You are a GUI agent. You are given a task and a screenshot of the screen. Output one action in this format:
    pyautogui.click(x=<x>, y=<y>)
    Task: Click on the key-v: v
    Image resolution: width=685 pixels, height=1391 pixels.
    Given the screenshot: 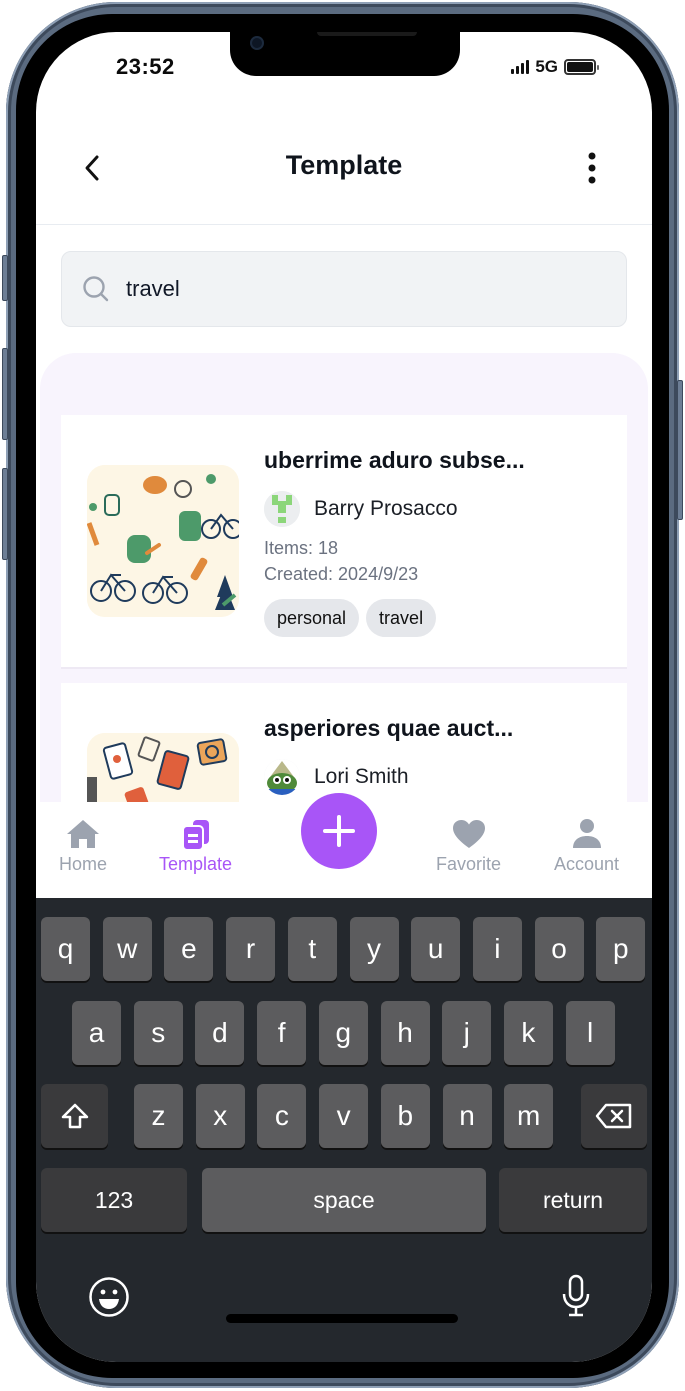 What is the action you would take?
    pyautogui.click(x=344, y=1116)
    